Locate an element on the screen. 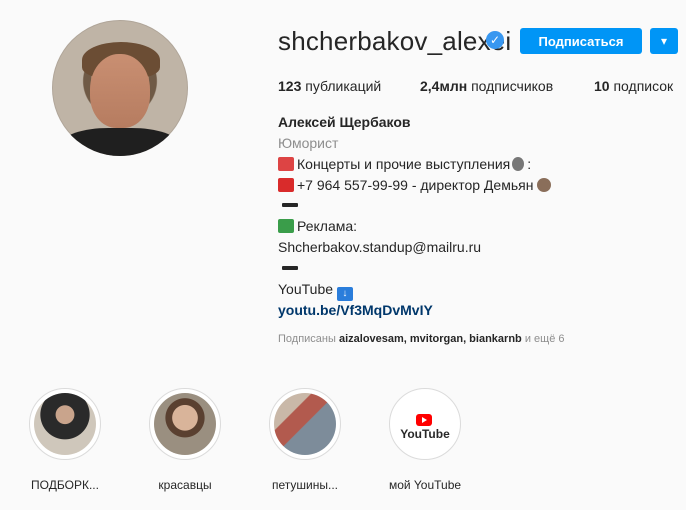 The width and height of the screenshot is (686, 510). down-arrow-icon: ↓ is located at coordinates (344, 294).